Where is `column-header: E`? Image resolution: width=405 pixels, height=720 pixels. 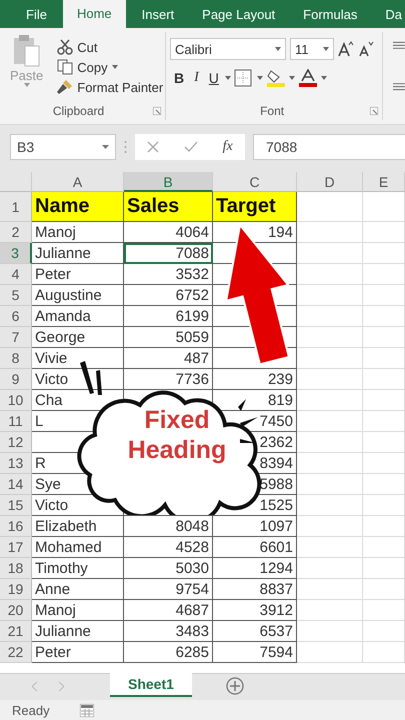 column-header: E is located at coordinates (384, 182).